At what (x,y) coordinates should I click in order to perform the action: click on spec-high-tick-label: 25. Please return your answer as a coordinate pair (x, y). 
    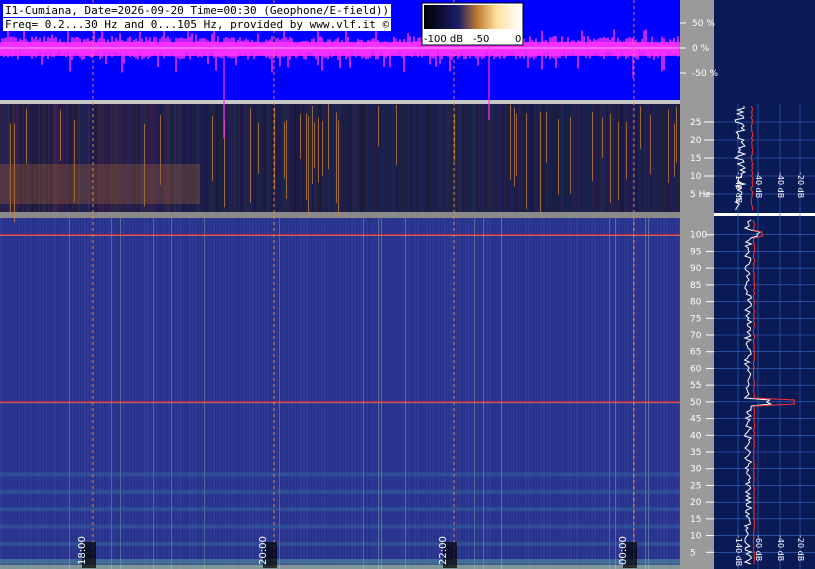
    Looking at the image, I should click on (695, 486).